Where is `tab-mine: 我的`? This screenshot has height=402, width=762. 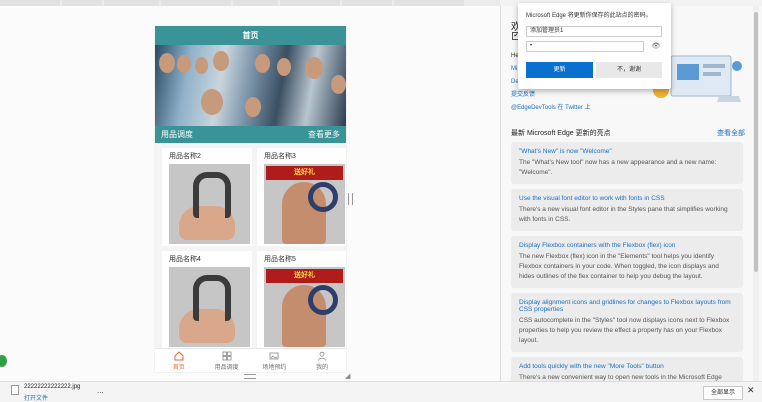
tab-mine: 我的 is located at coordinates (322, 360).